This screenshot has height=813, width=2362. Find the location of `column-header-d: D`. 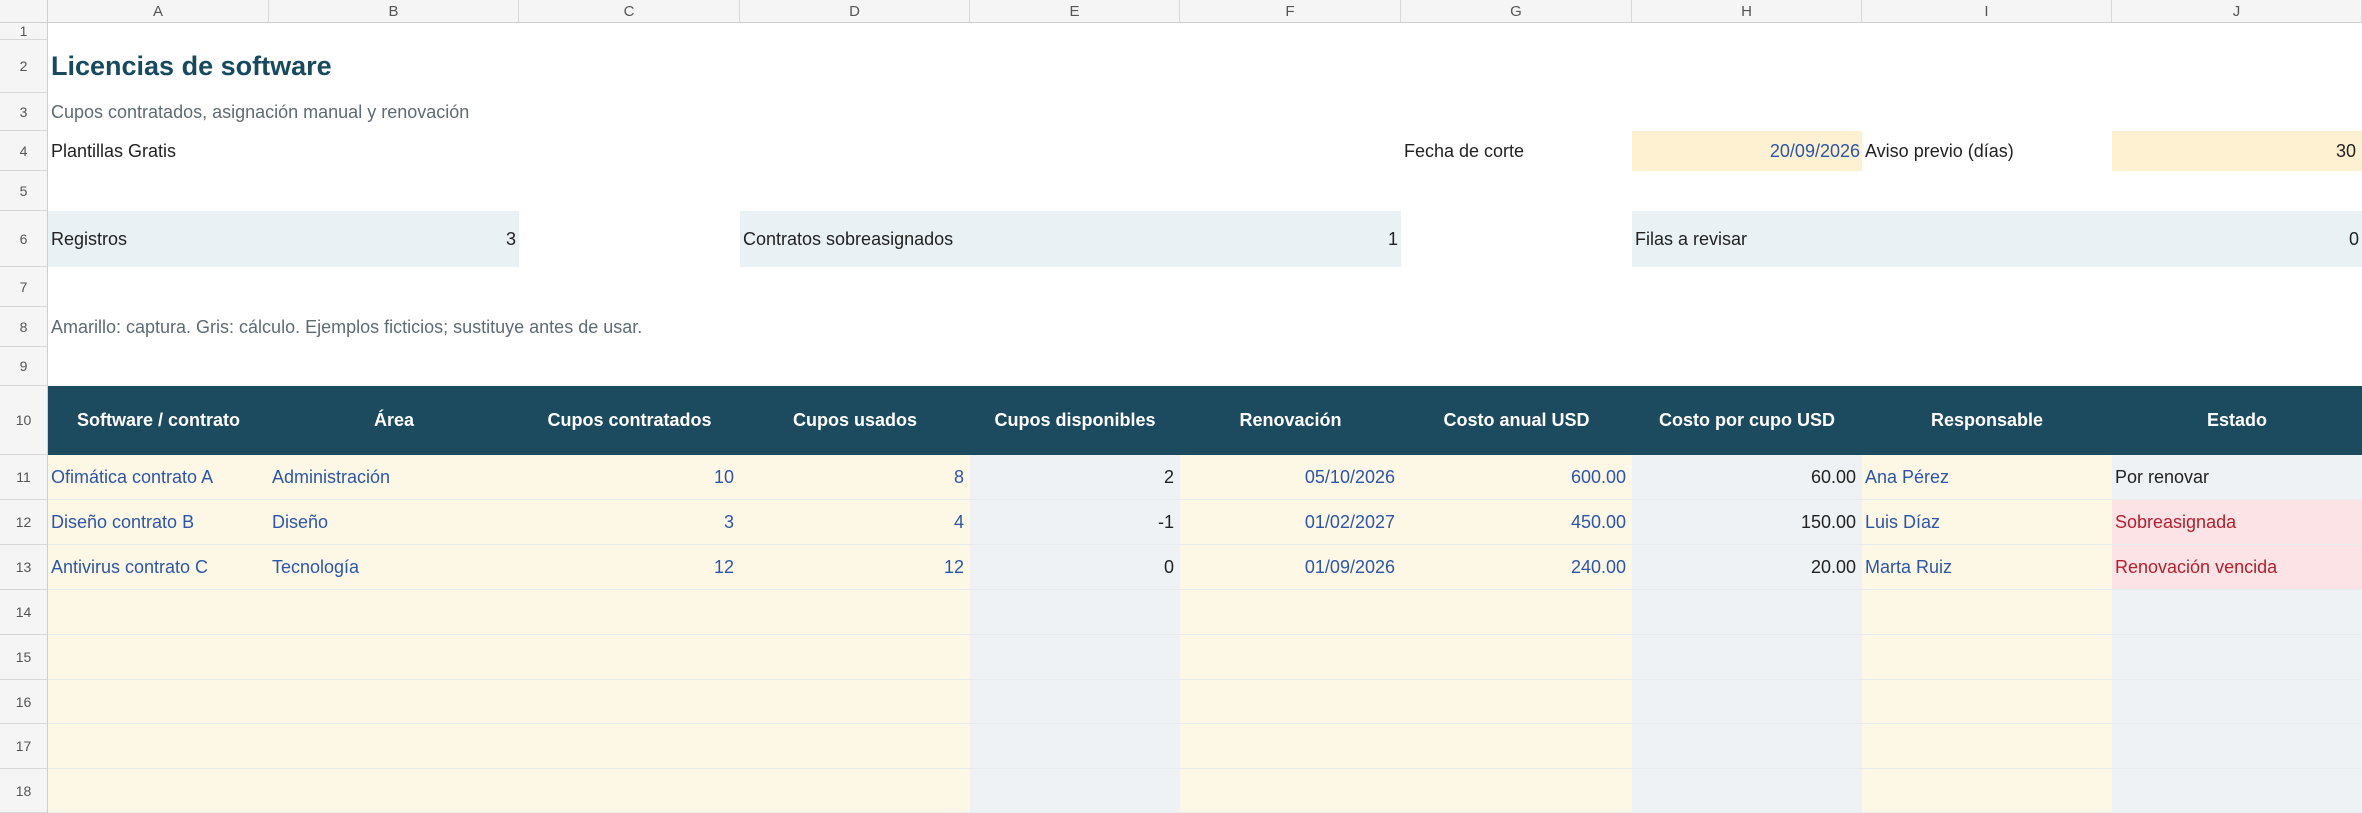

column-header-d: D is located at coordinates (855, 11).